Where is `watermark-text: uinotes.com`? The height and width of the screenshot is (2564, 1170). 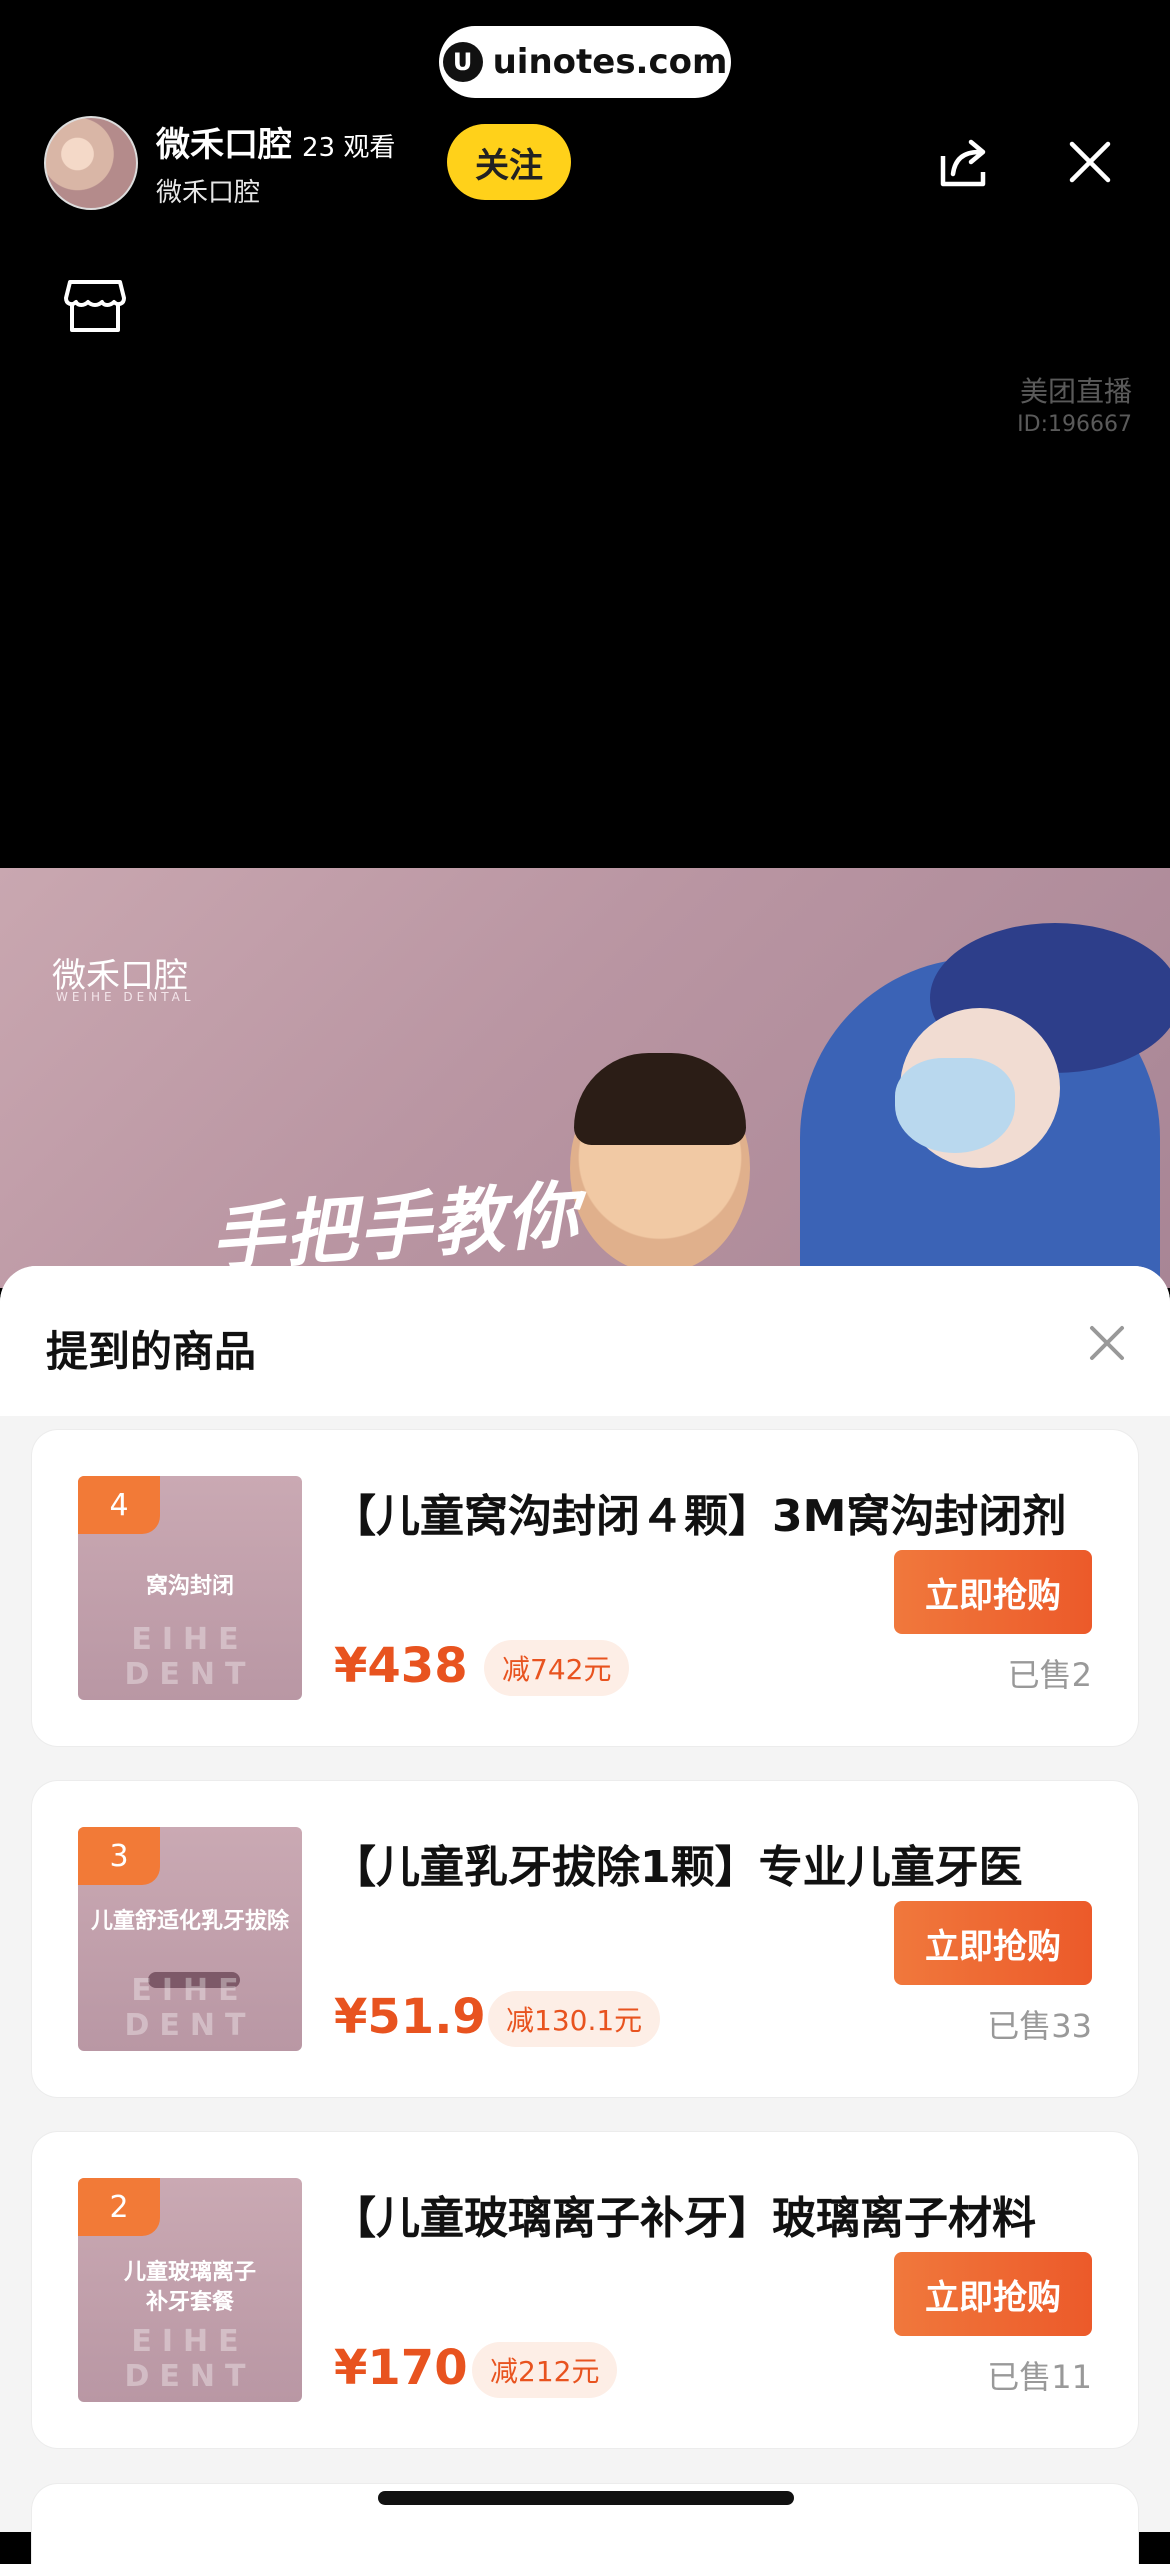 watermark-text: uinotes.com is located at coordinates (610, 62).